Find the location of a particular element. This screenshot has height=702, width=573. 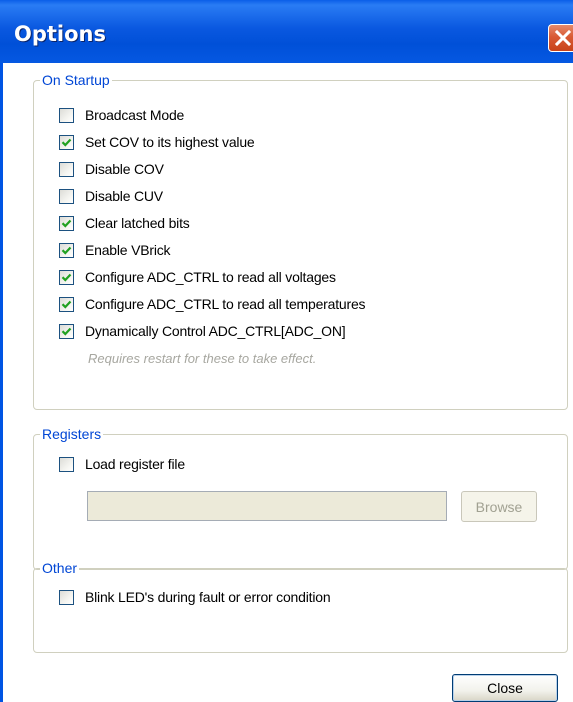

enable-vbrick-checkbox: Enable VBrick is located at coordinates (115, 250).